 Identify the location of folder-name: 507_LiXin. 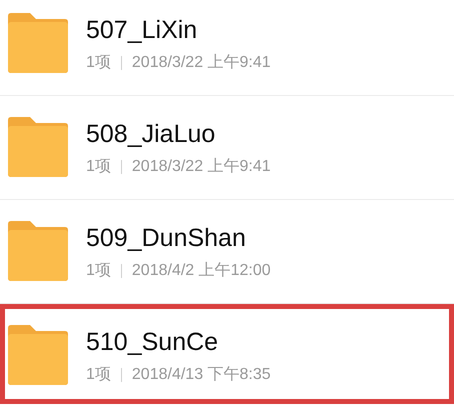
(142, 30).